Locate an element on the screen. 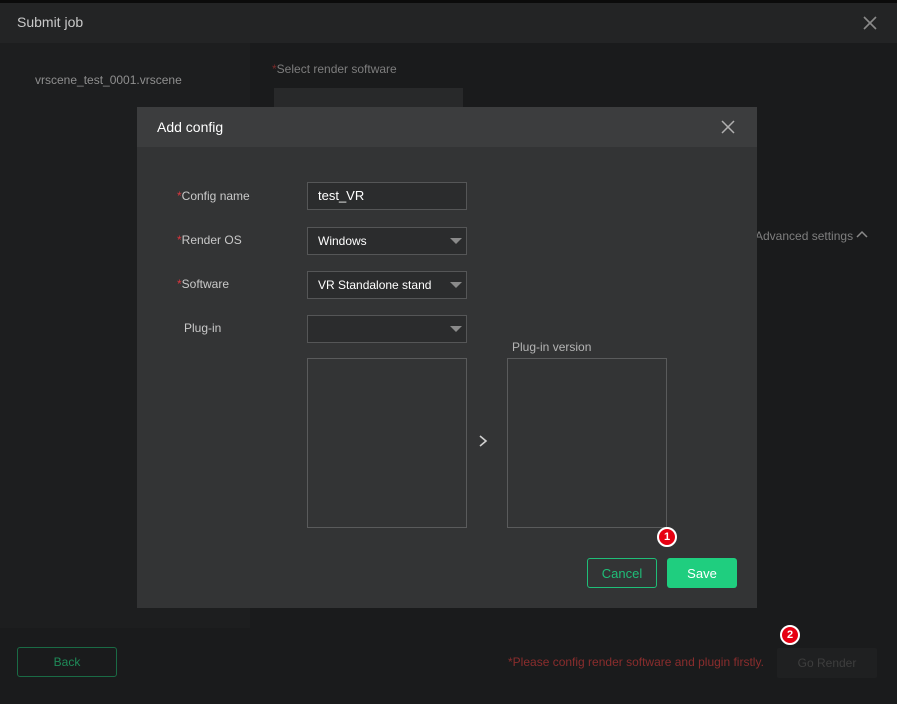 The width and height of the screenshot is (897, 704). back-button: Back is located at coordinates (67, 662).